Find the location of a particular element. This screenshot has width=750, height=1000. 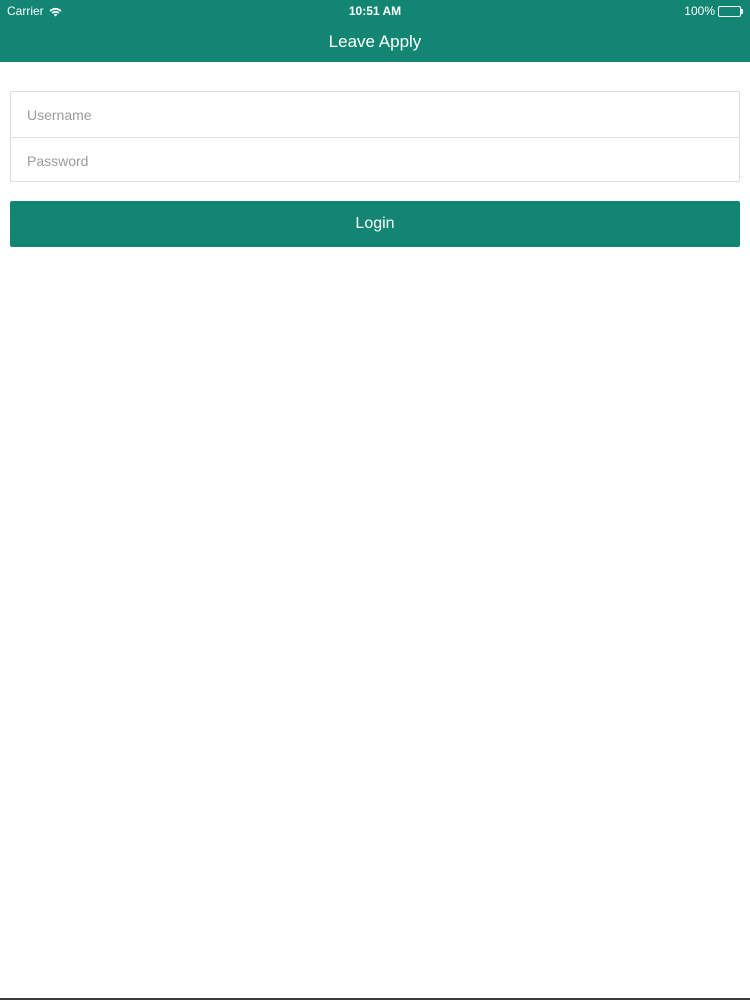

battery-icon is located at coordinates (731, 11).